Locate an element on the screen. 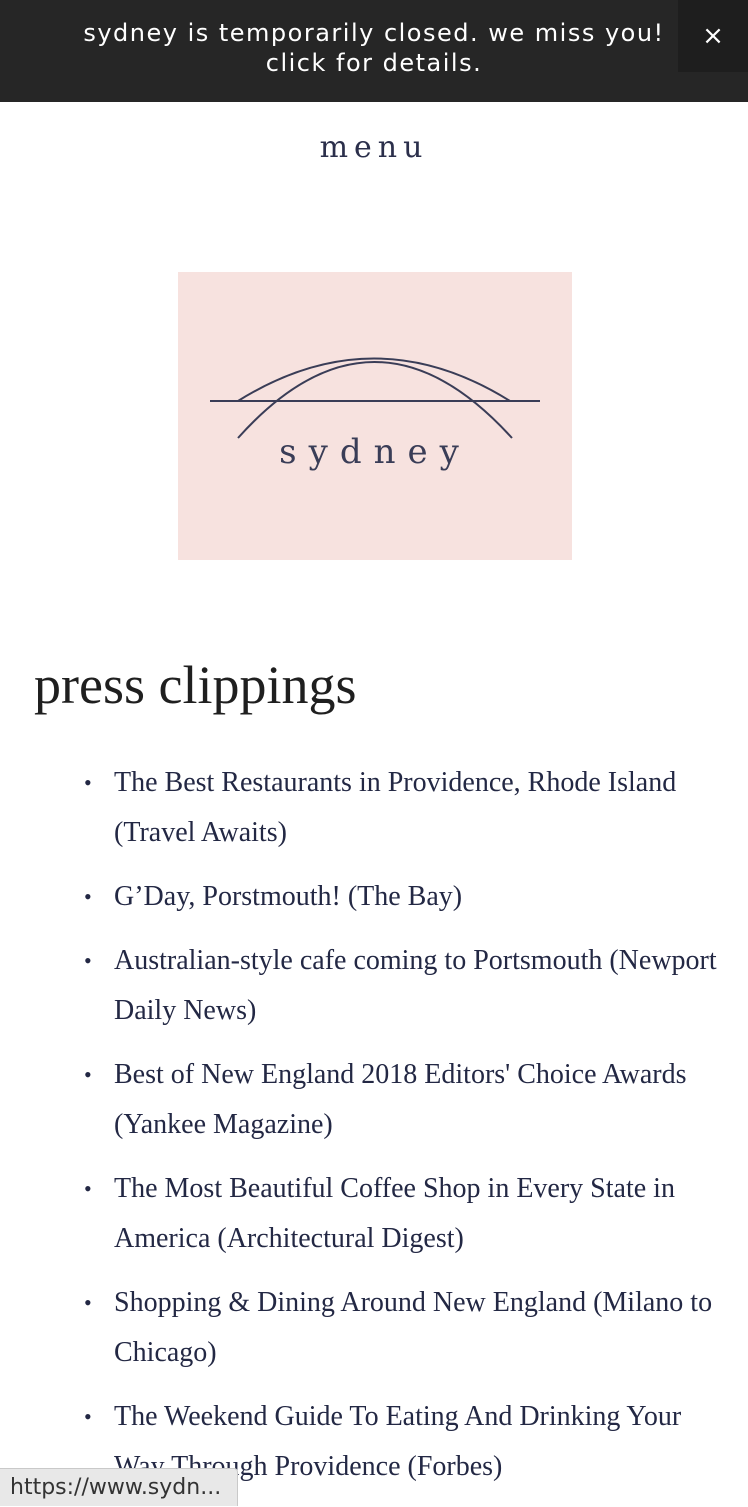 The width and height of the screenshot is (748, 1507). bridge-logo-icon is located at coordinates (375, 398).